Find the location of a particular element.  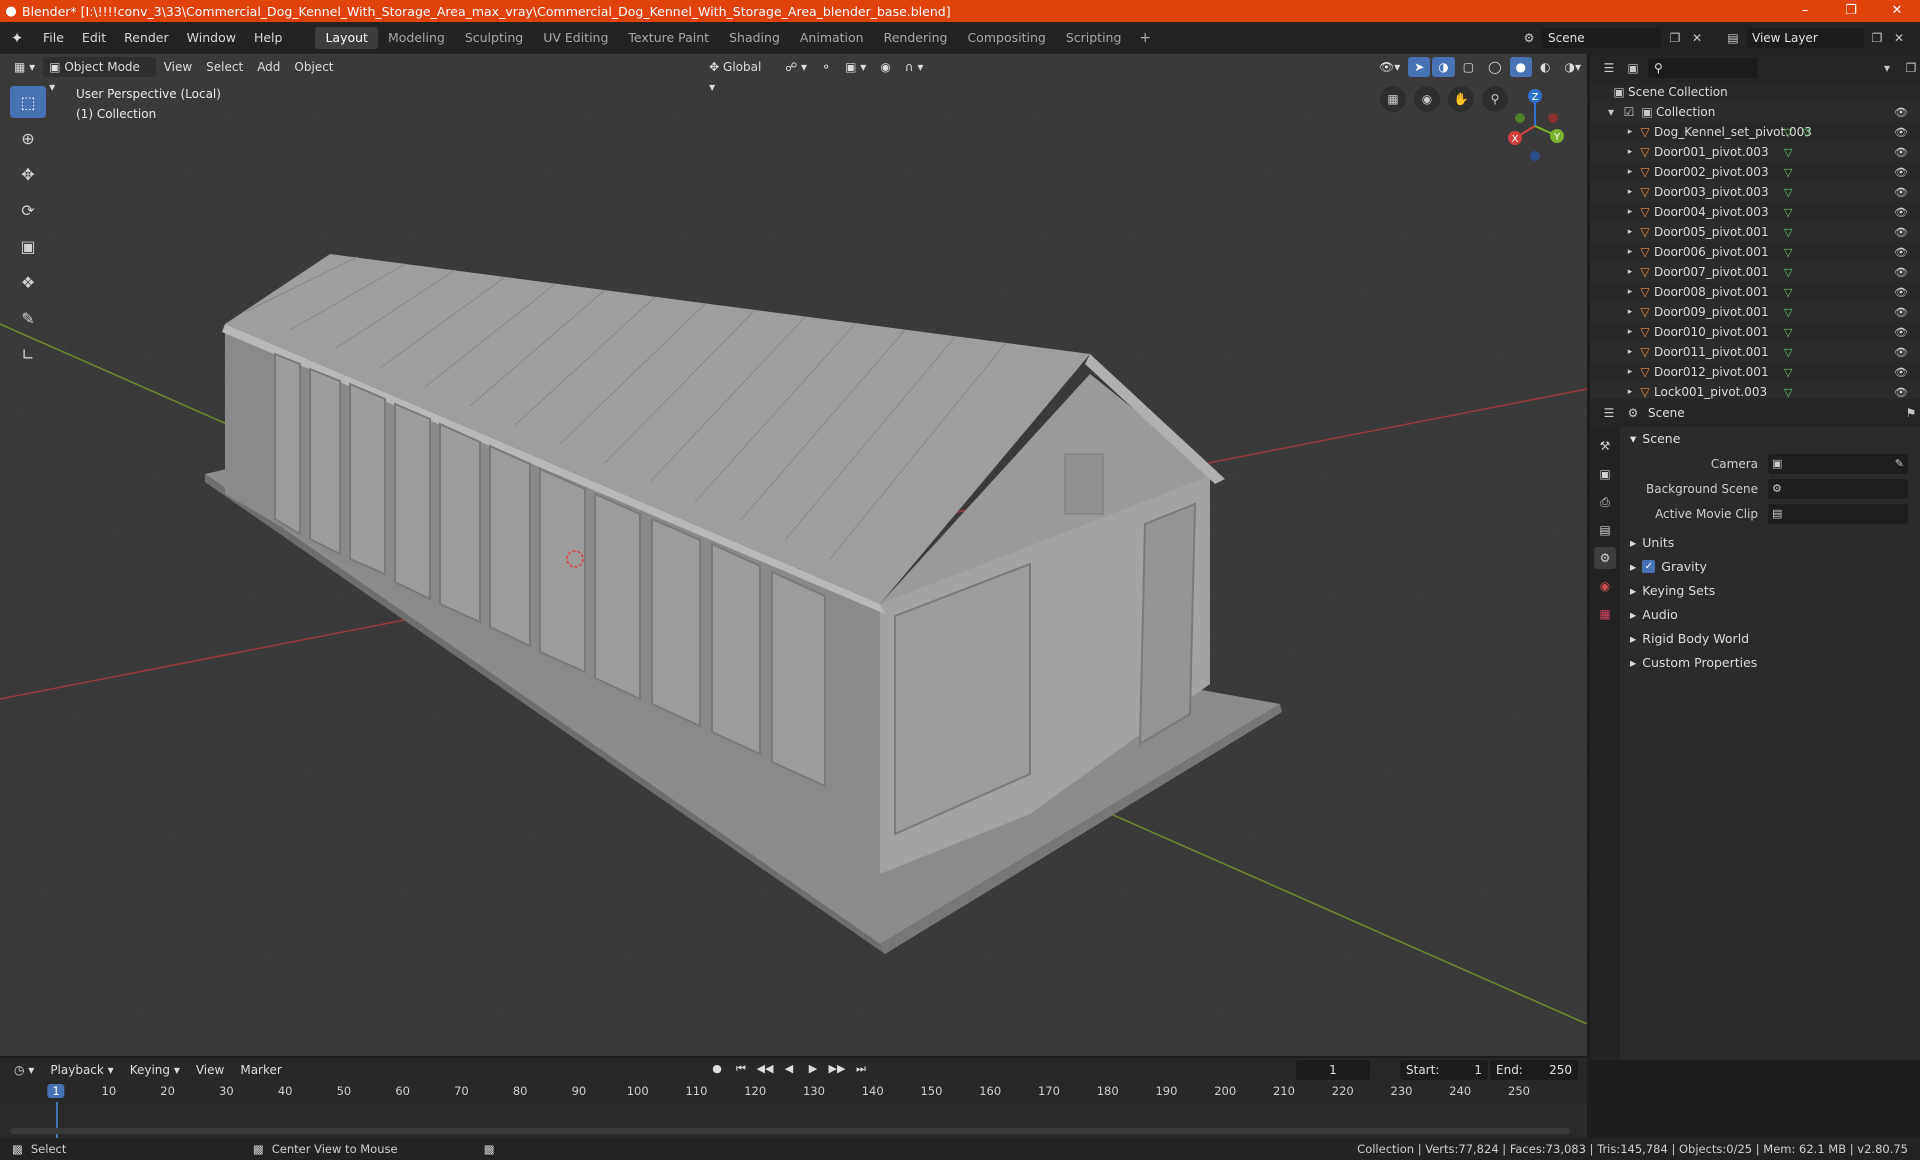

new-view-layer-icon: ❐ is located at coordinates (1877, 38).